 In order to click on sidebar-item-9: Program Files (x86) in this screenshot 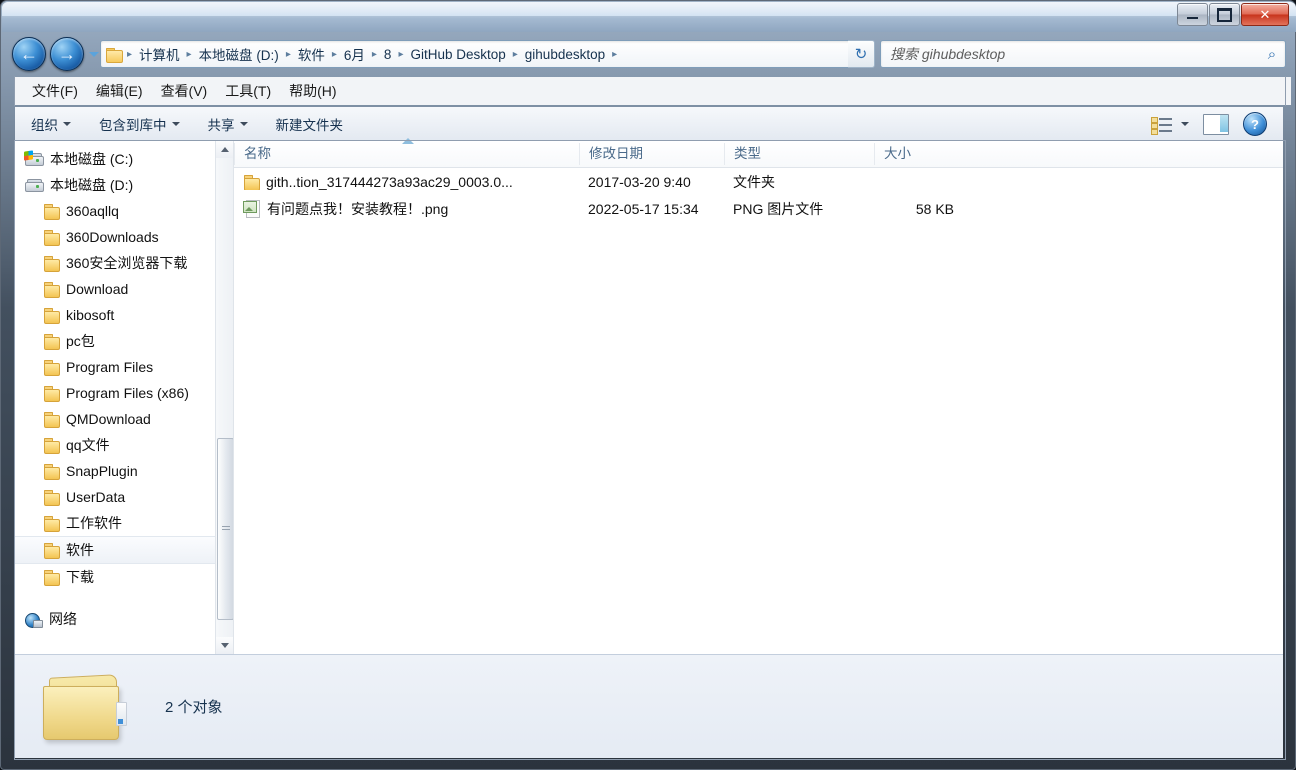, I will do `click(124, 393)`.